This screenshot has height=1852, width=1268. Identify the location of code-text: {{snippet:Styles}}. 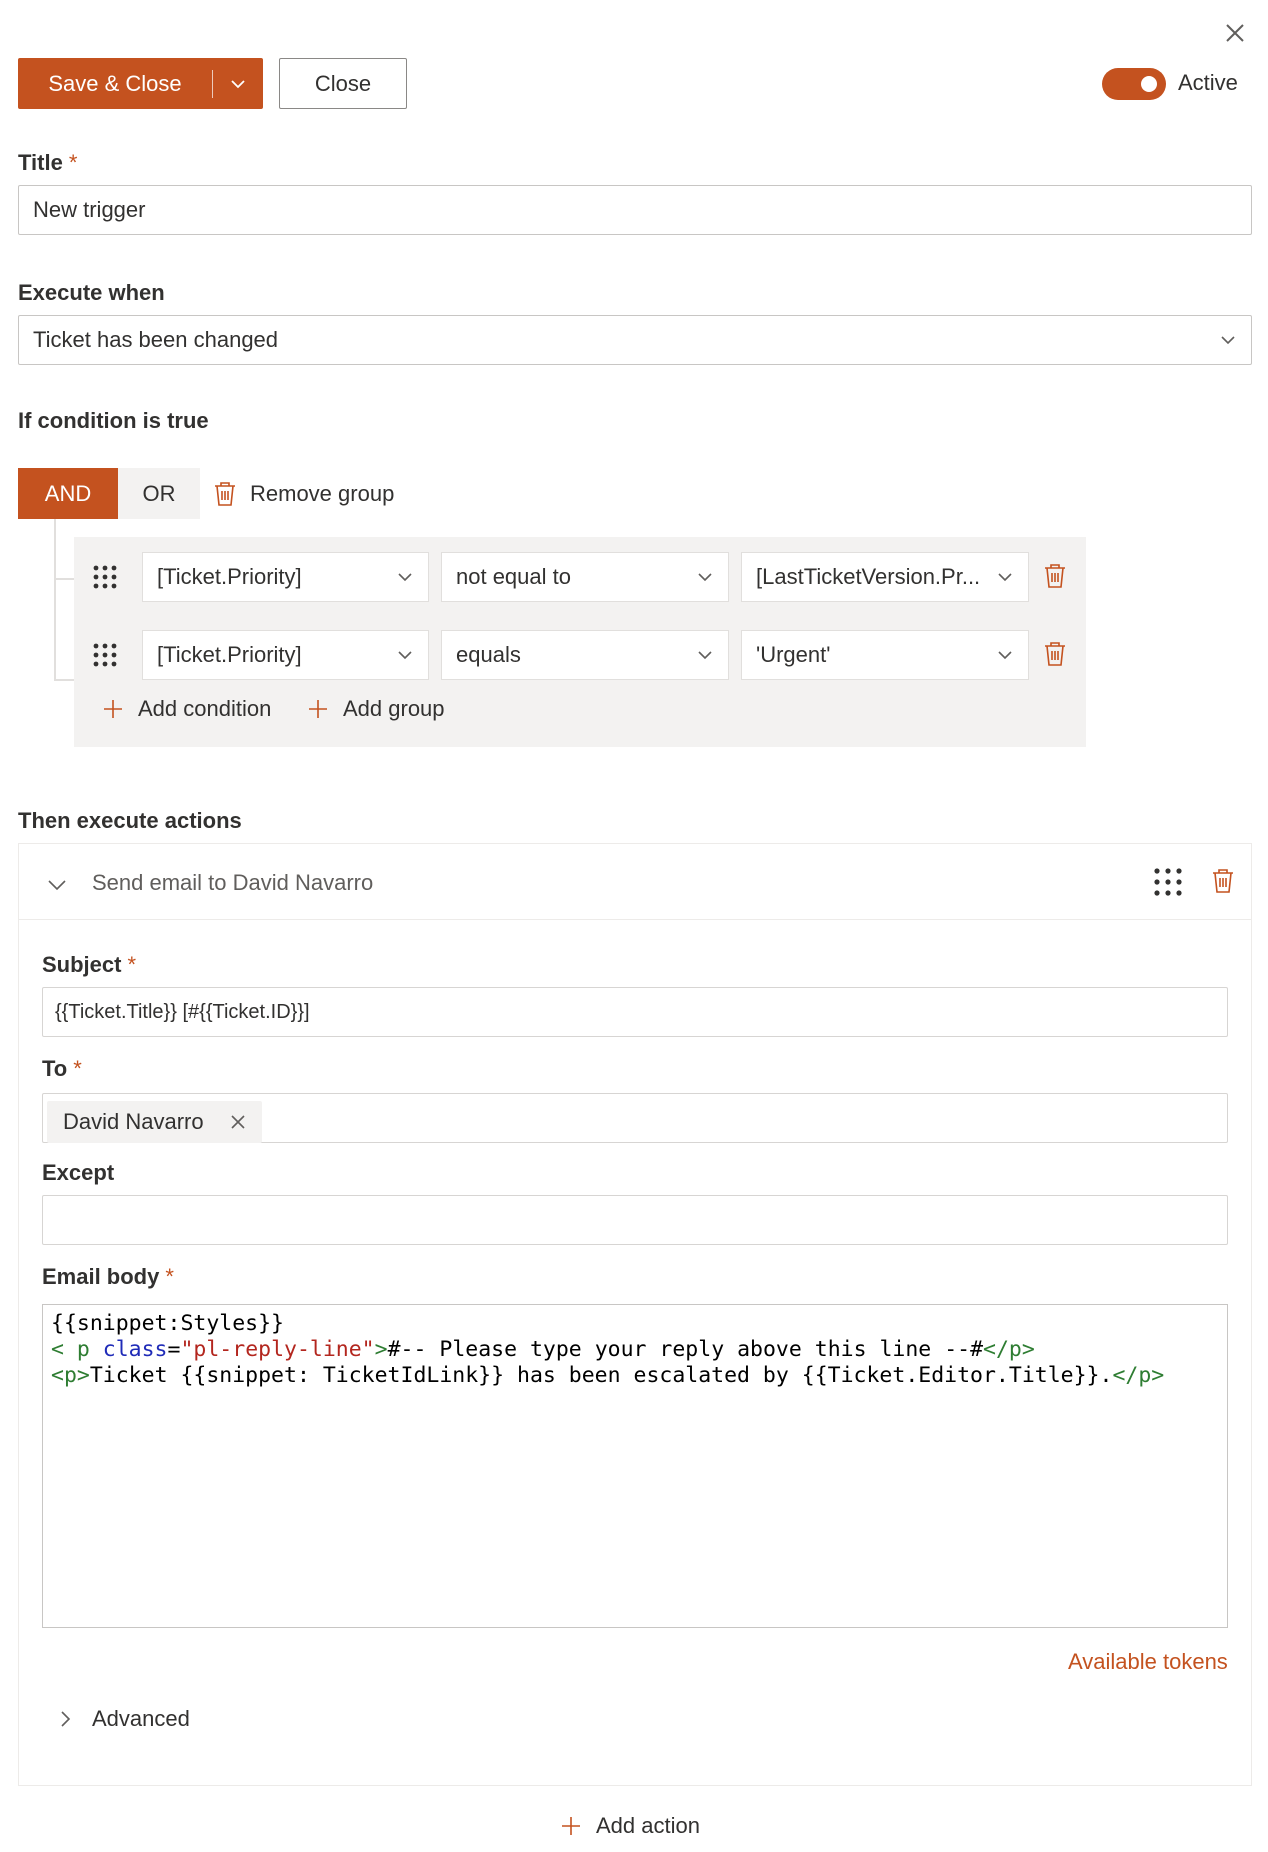
(167, 1323).